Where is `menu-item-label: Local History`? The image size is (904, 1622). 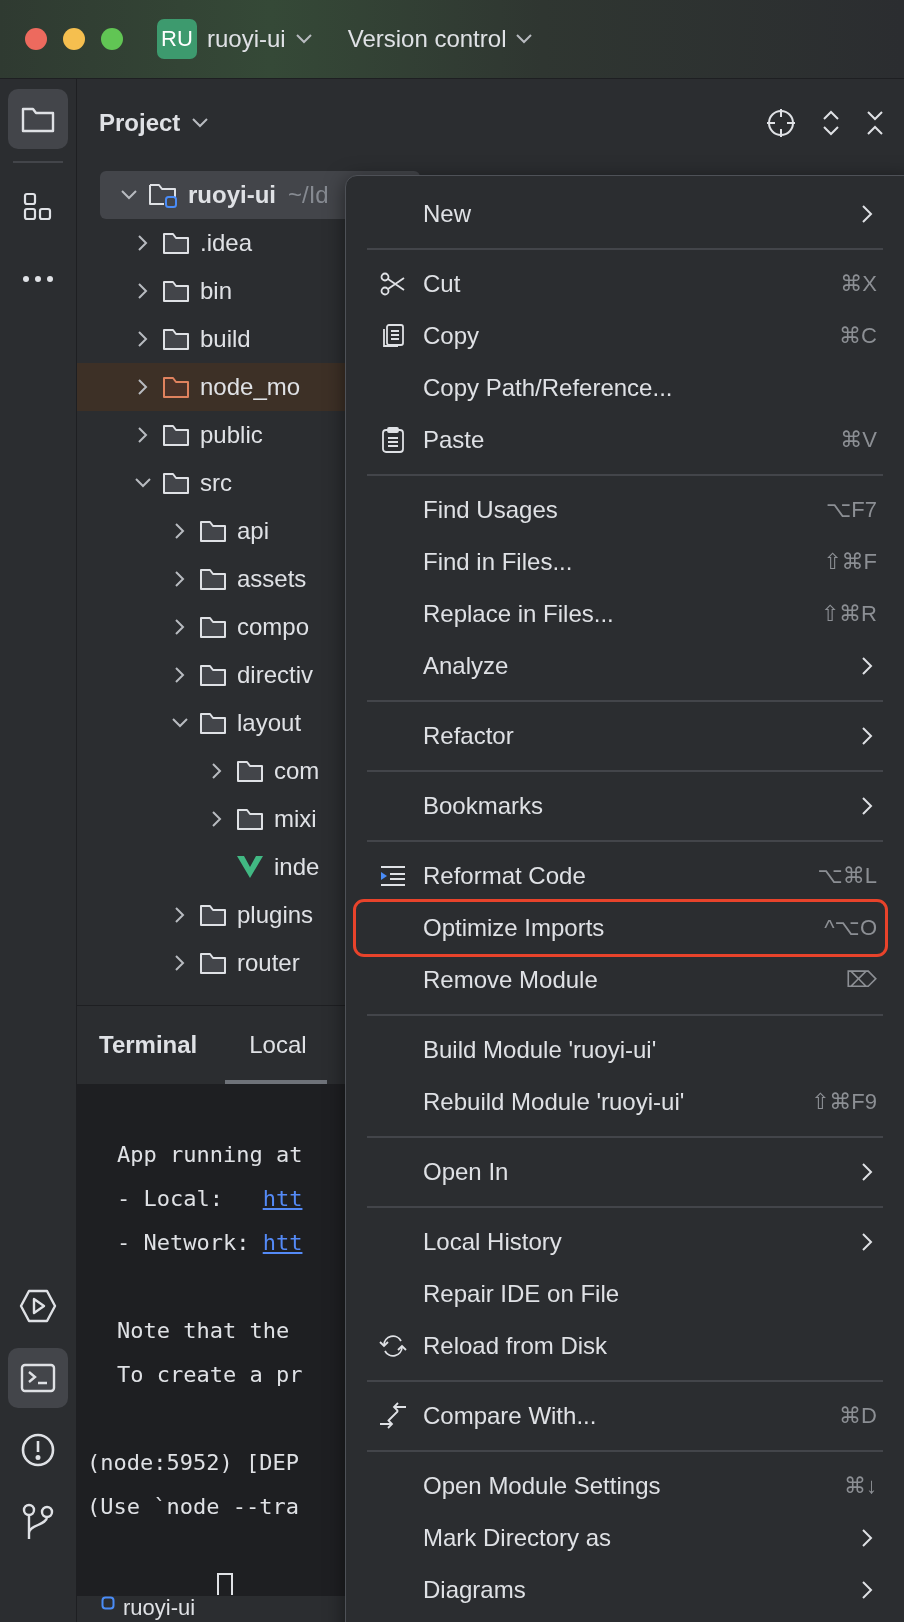
menu-item-label: Local History is located at coordinates (493, 1242).